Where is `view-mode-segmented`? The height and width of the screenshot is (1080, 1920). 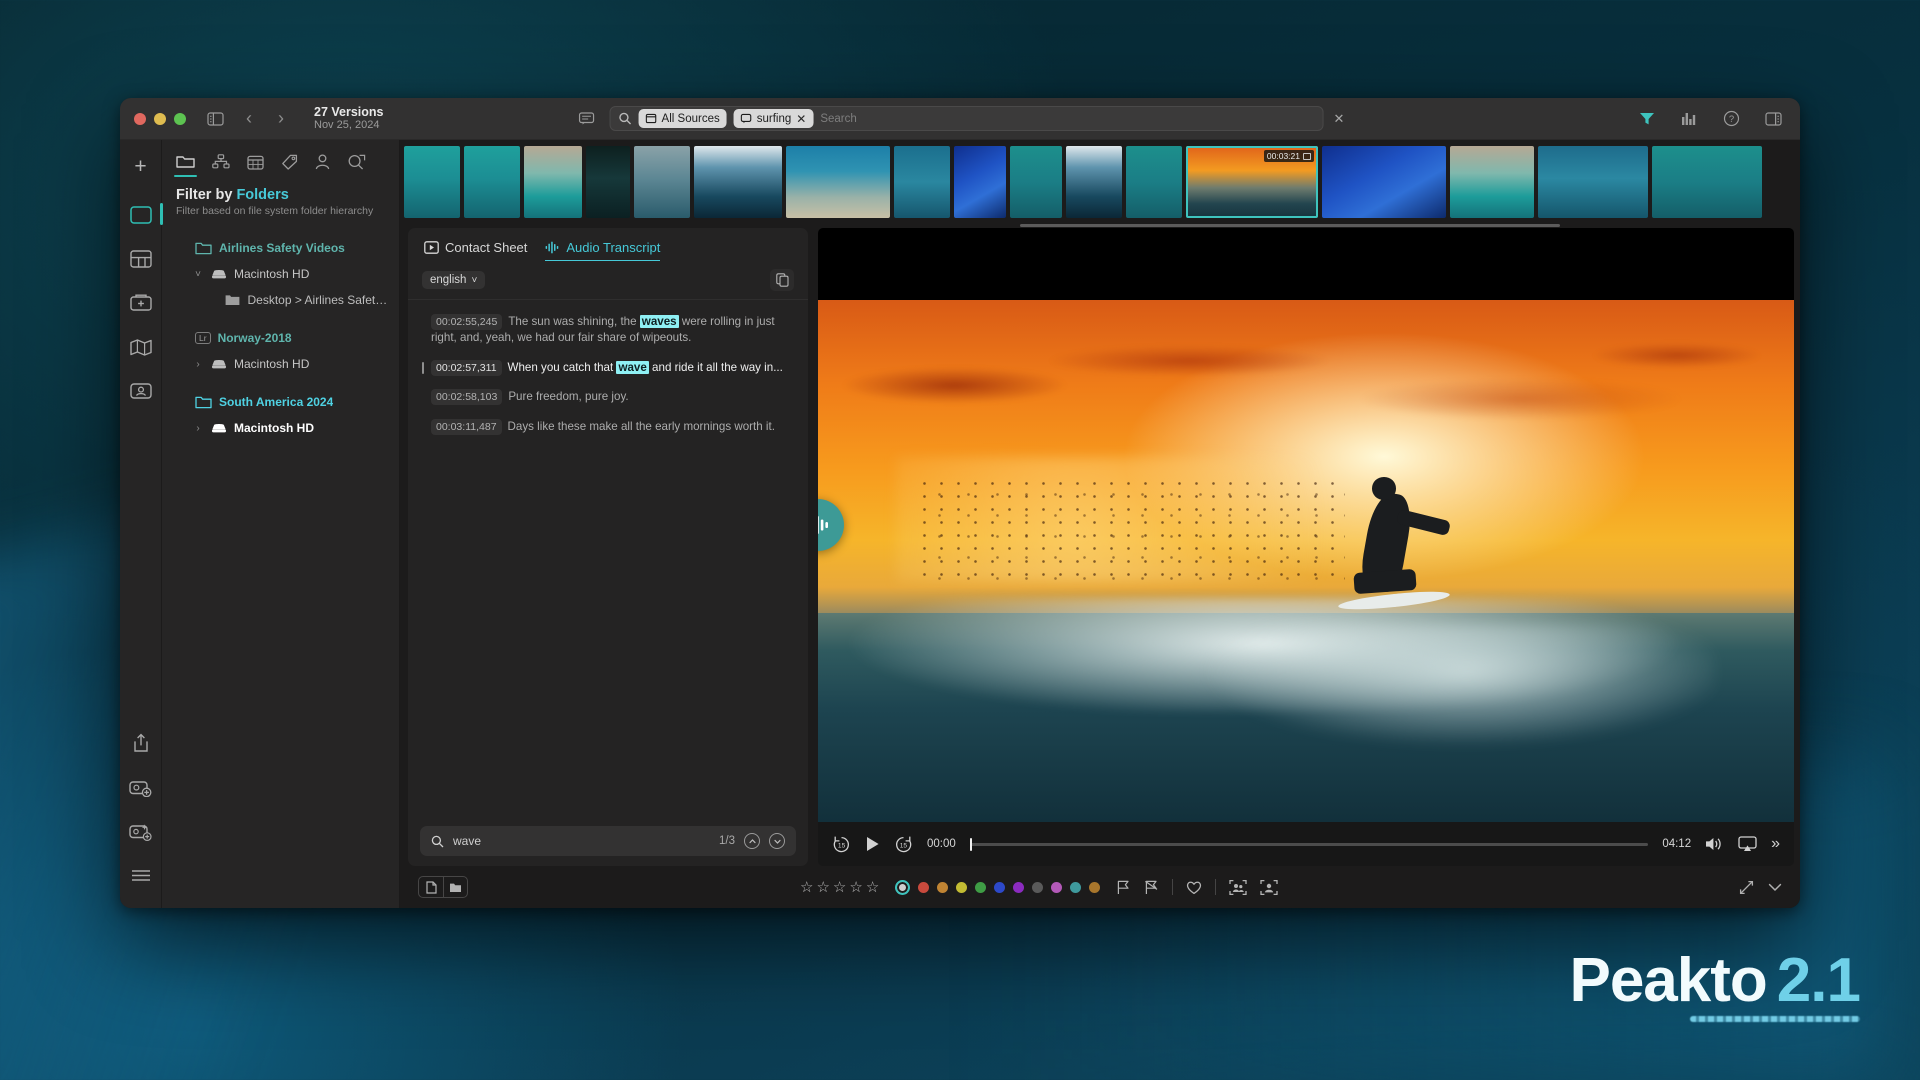
view-mode-segmented is located at coordinates (443, 887).